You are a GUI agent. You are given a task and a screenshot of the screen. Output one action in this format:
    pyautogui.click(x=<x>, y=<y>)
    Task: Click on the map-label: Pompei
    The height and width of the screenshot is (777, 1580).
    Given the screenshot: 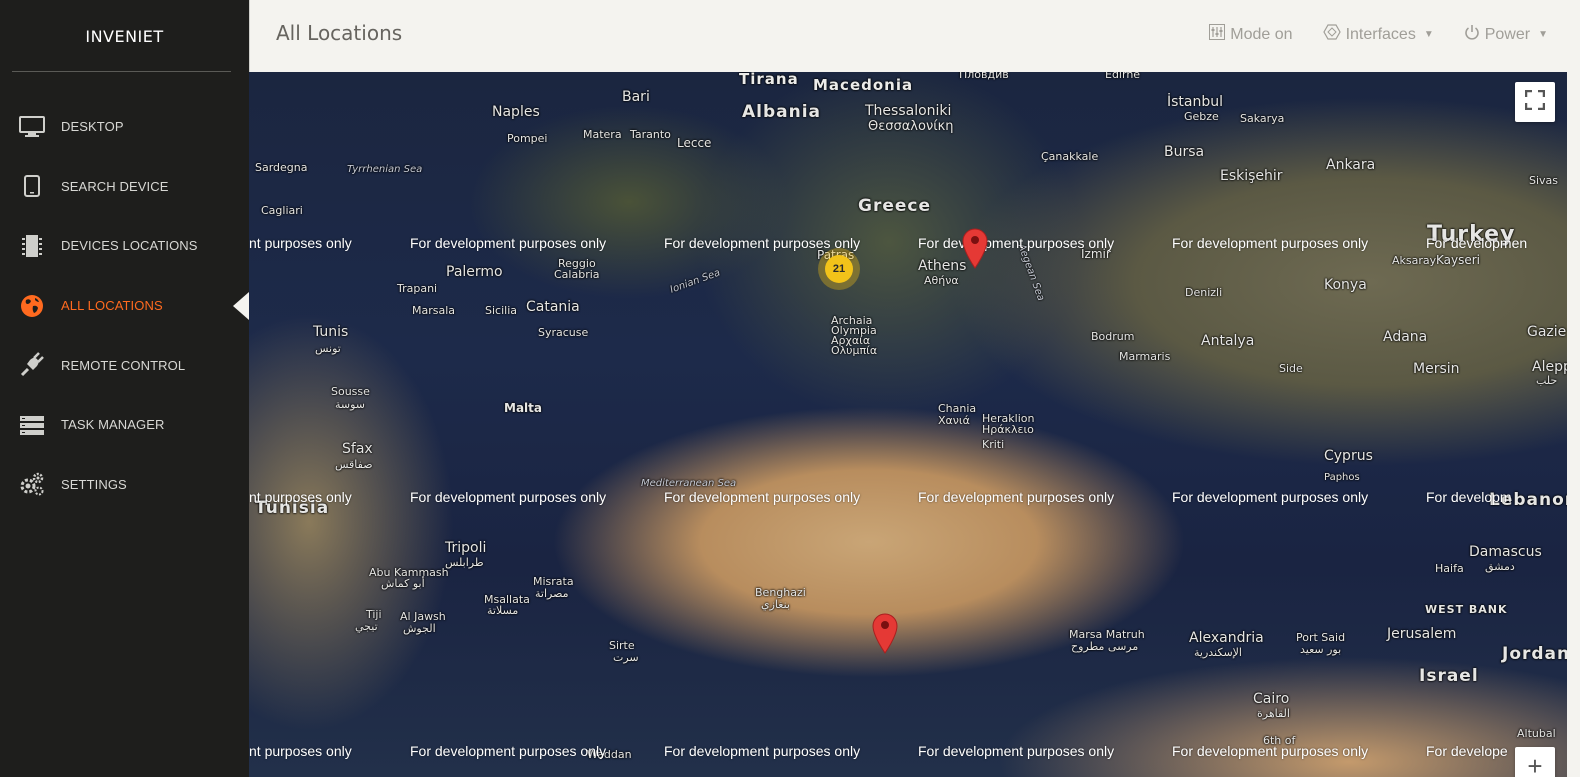 What is the action you would take?
    pyautogui.click(x=527, y=138)
    